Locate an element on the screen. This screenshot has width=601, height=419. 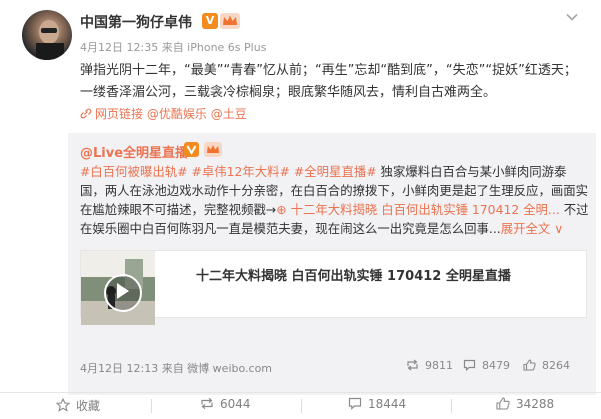
repost-author: @Live全明星直播 is located at coordinates (134, 151).